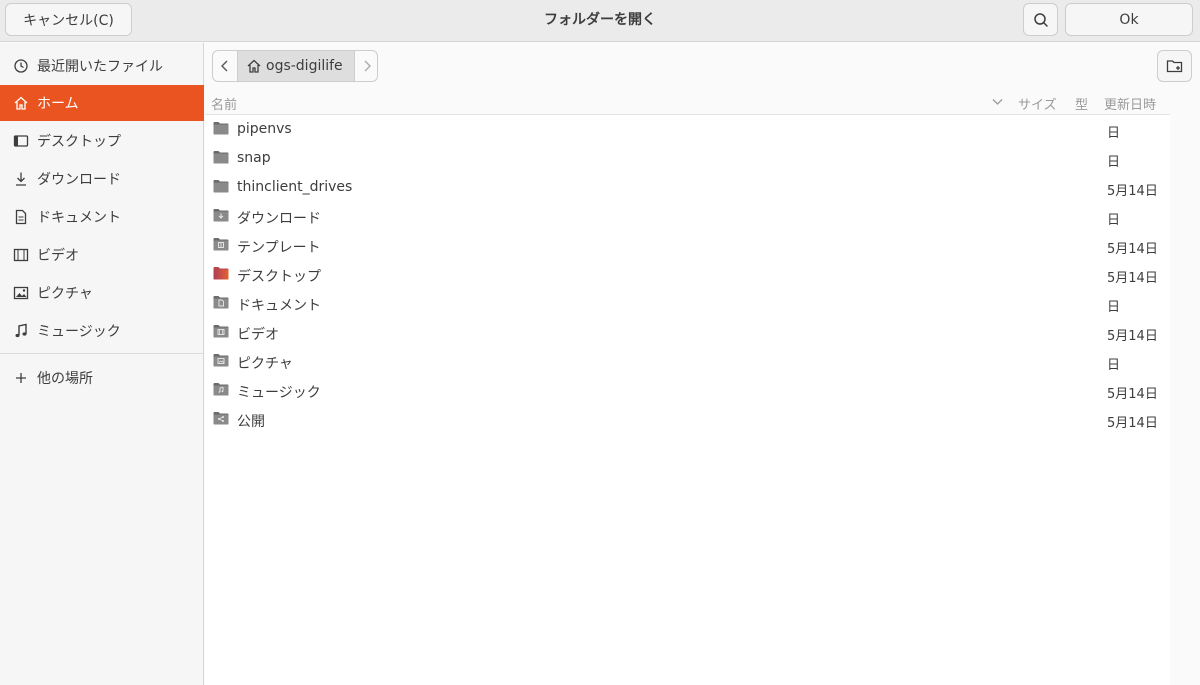  Describe the element at coordinates (687, 102) in the screenshot. I see `column-header-row: 名前 サイズ 型 更新日時` at that location.